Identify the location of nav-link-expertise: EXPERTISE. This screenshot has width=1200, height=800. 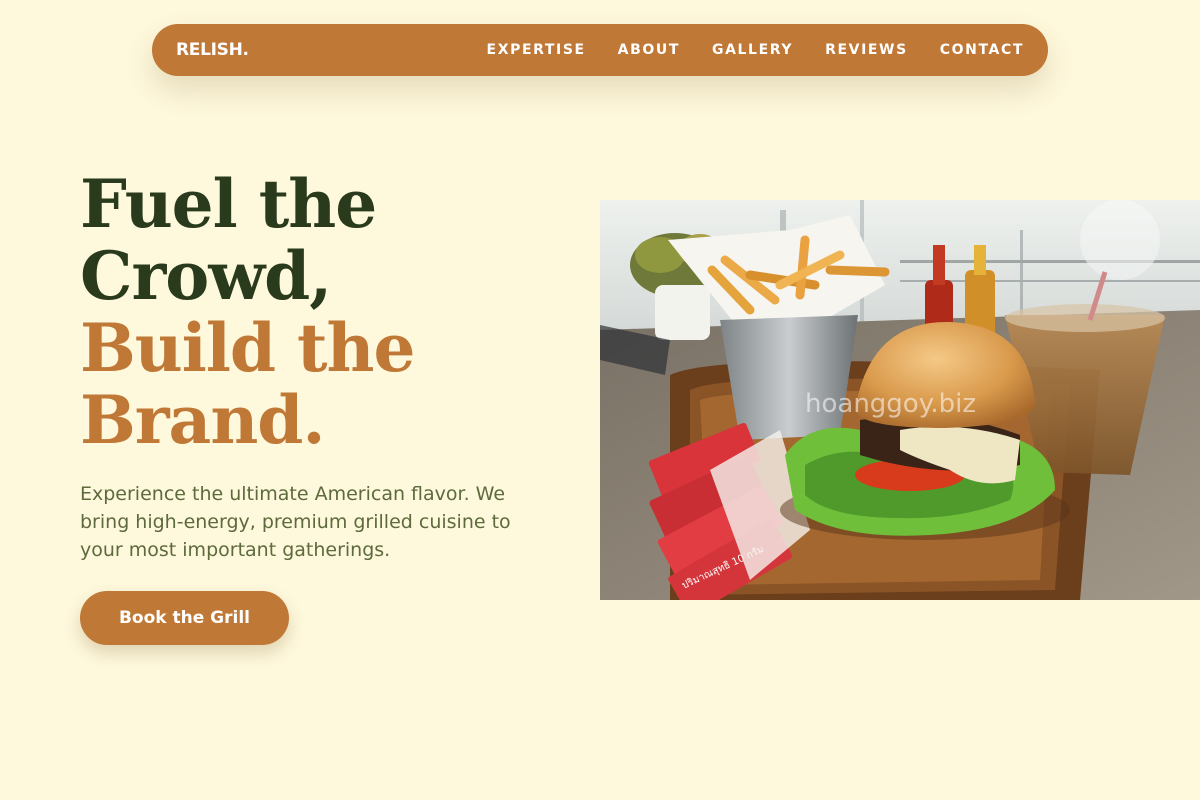
(536, 50).